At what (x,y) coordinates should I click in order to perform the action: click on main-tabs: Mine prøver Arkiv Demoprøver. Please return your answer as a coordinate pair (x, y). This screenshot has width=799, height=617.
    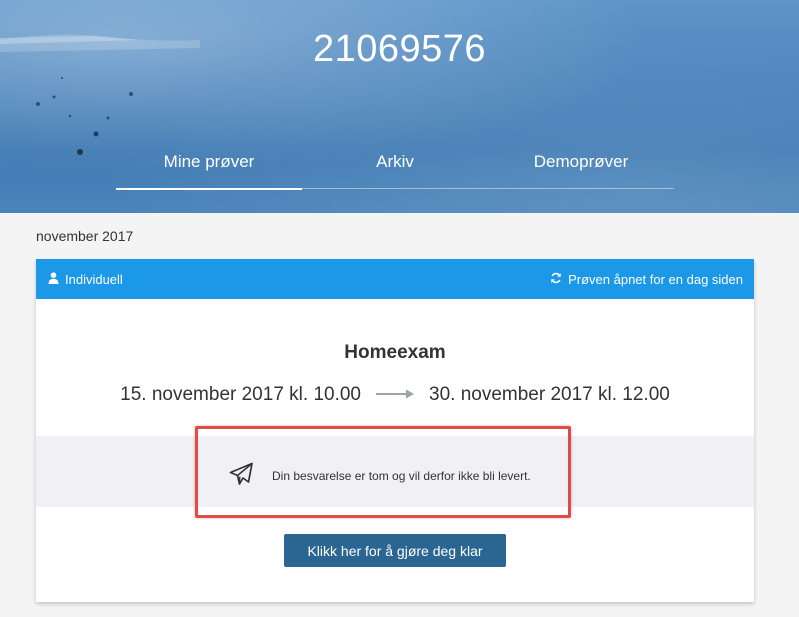
    Looking at the image, I should click on (395, 169).